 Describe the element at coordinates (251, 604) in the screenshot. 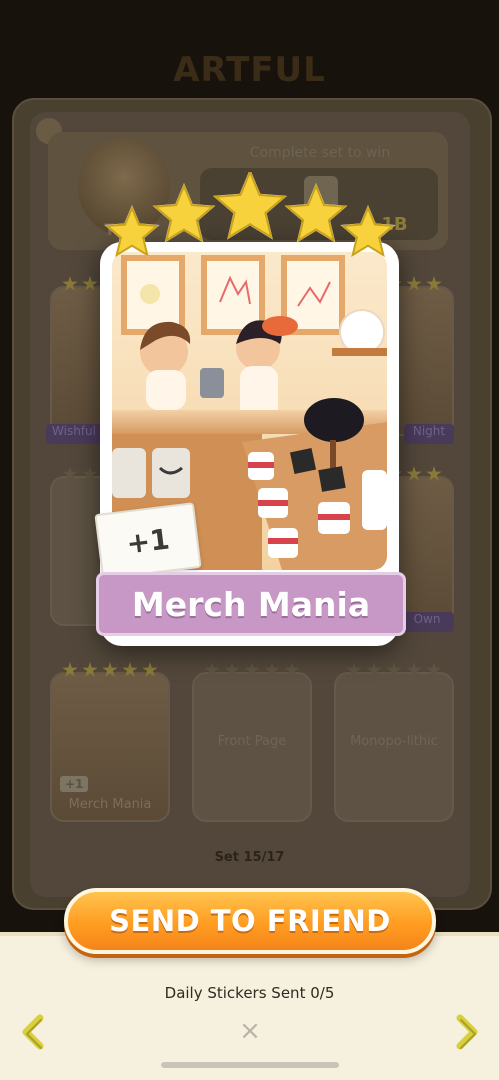

I see `sticker-name: Merch Mania` at that location.